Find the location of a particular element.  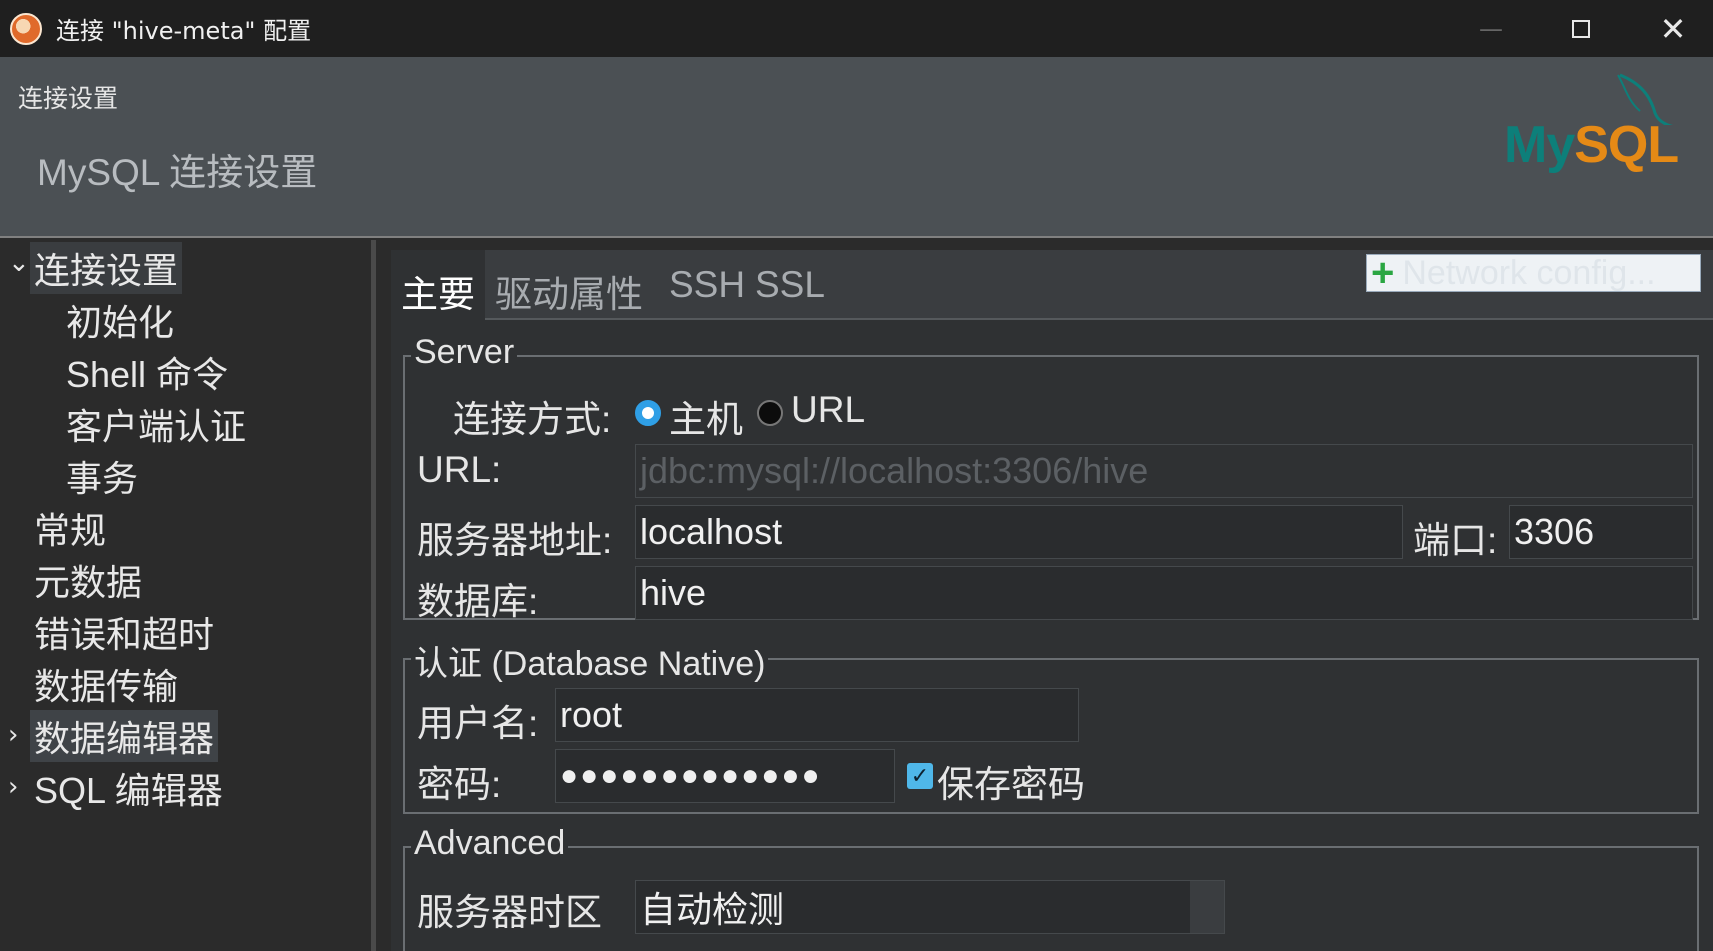

logo-sql: SQL is located at coordinates (1626, 145).